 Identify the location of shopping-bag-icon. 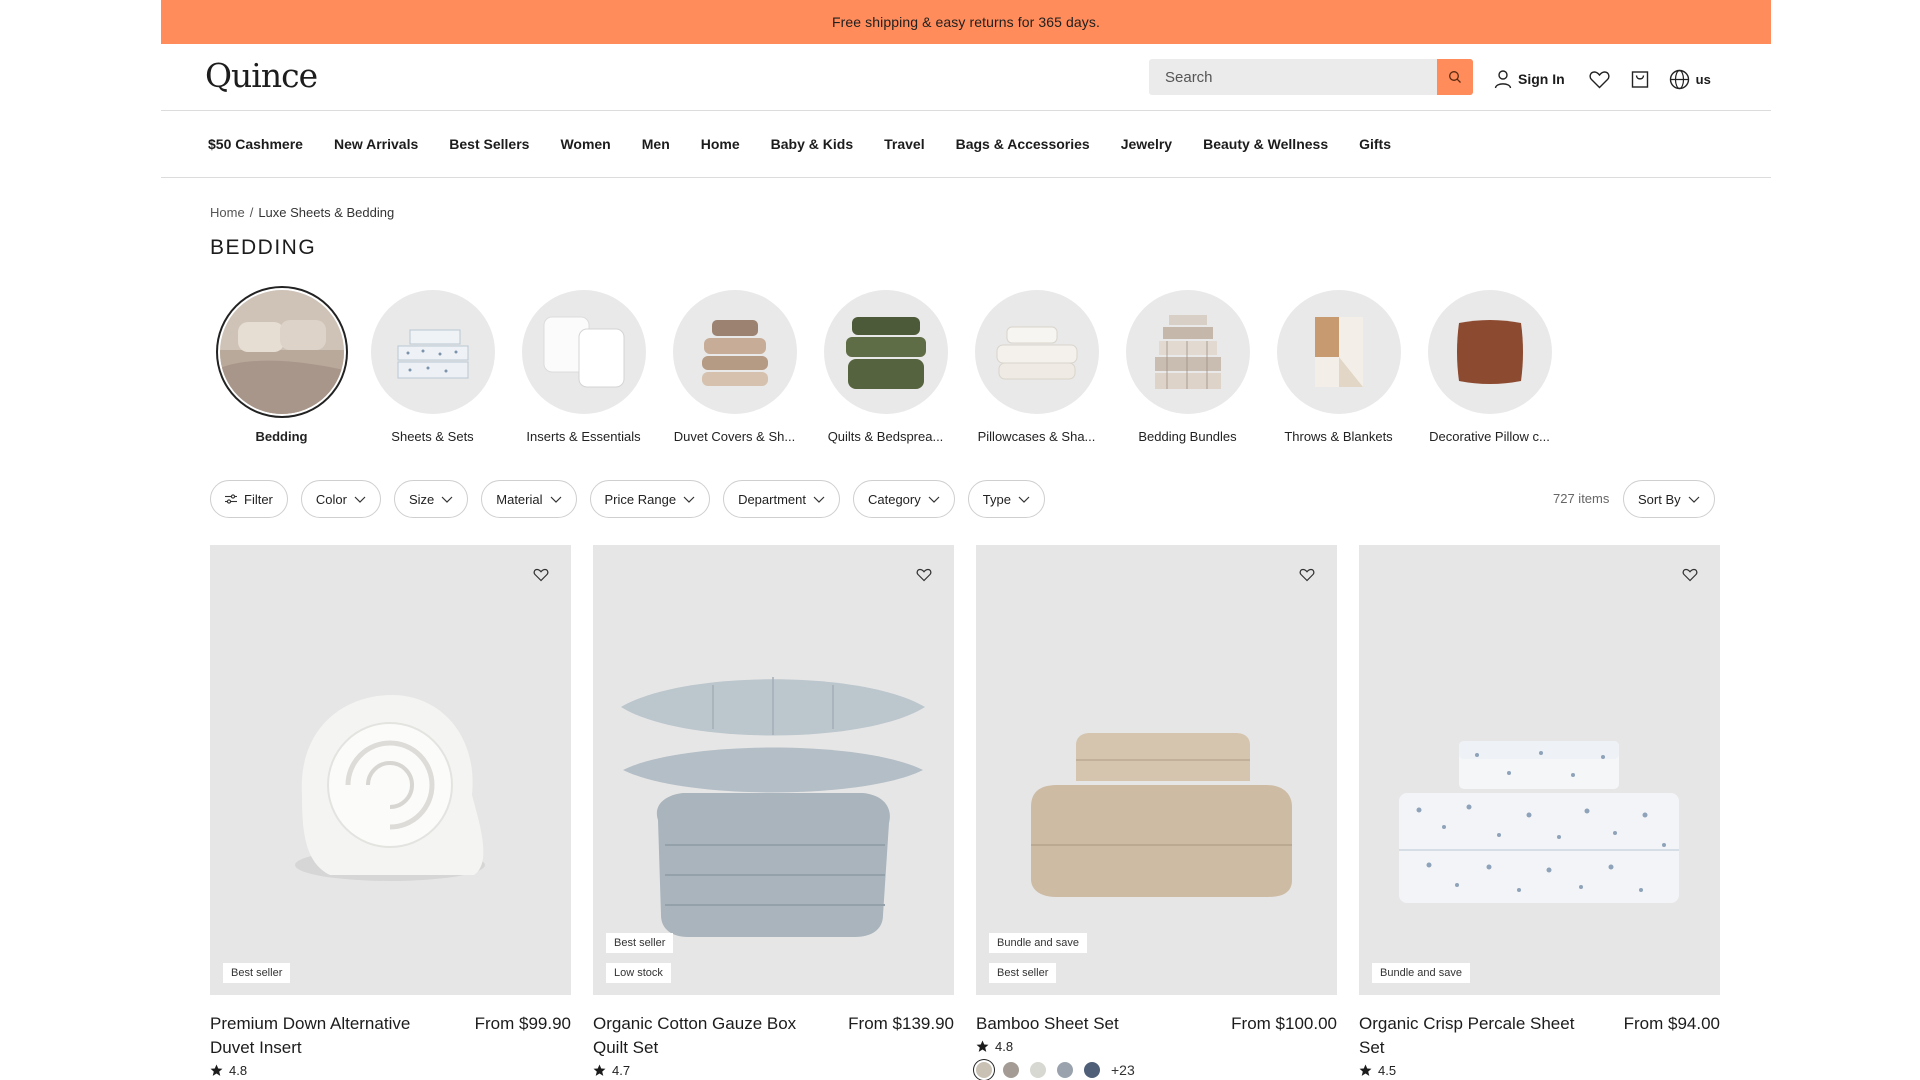
(1639, 79).